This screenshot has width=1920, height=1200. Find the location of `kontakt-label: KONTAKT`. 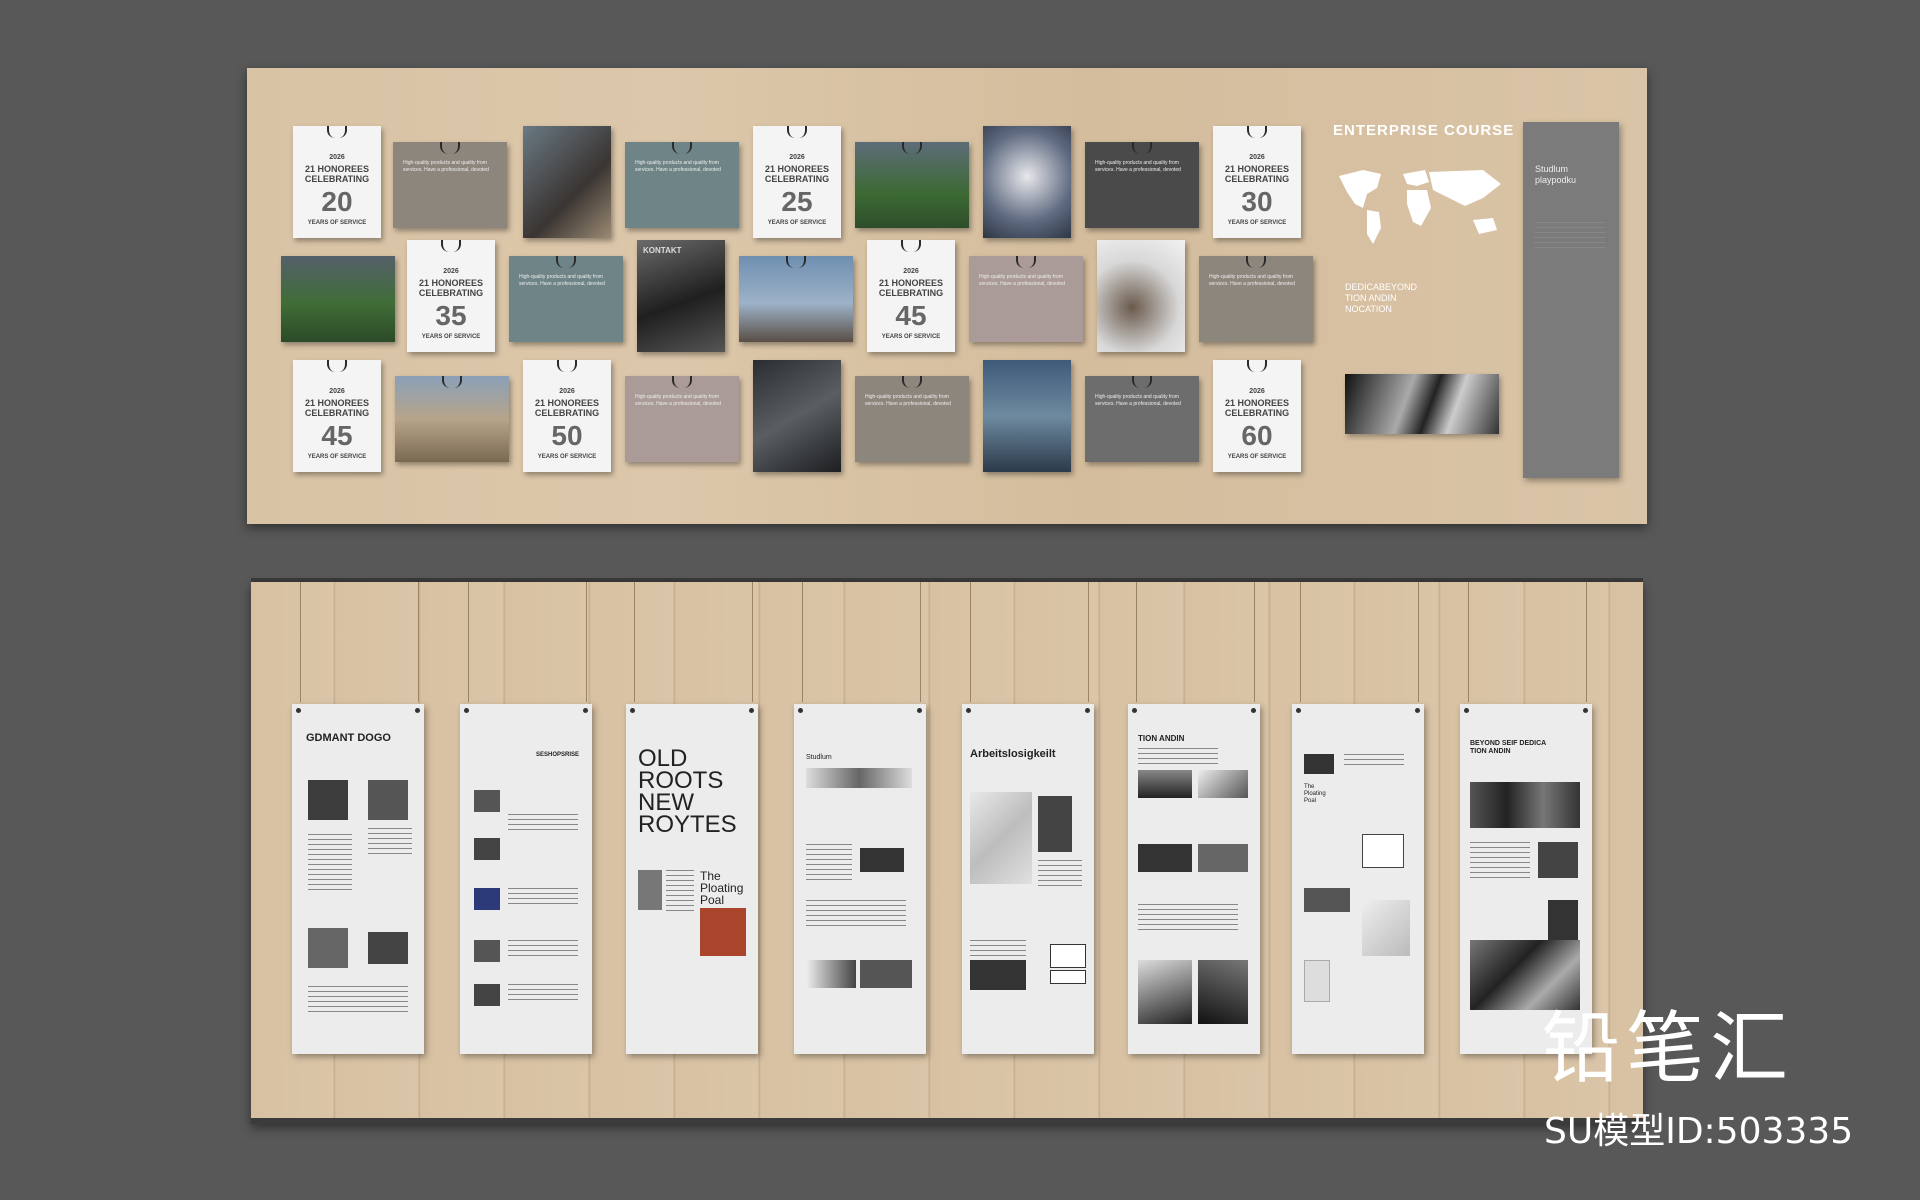

kontakt-label: KONTAKT is located at coordinates (662, 250).